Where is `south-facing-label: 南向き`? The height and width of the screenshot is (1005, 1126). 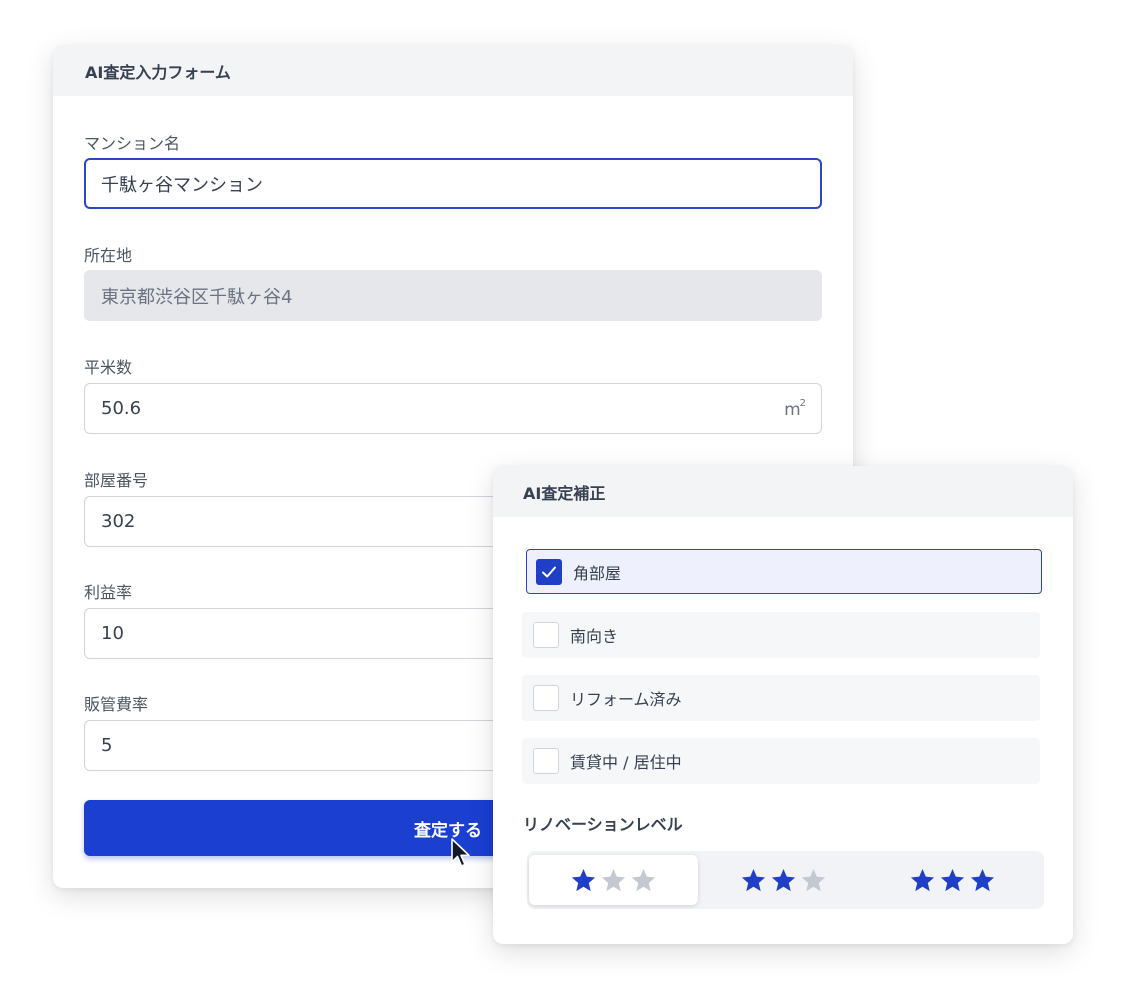 south-facing-label: 南向き is located at coordinates (594, 636).